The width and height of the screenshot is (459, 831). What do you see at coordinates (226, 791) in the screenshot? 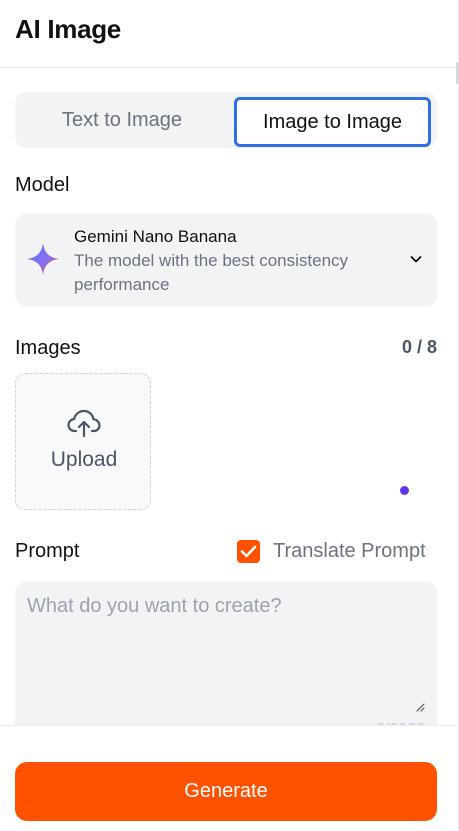
I see `generate-button: Generate` at bounding box center [226, 791].